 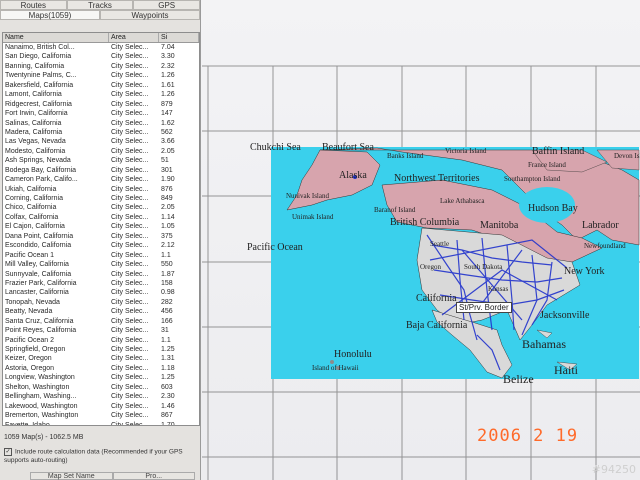 What do you see at coordinates (101, 141) in the screenshot?
I see `list-item: Las Vegas, Nevada City Selec... 3.66` at bounding box center [101, 141].